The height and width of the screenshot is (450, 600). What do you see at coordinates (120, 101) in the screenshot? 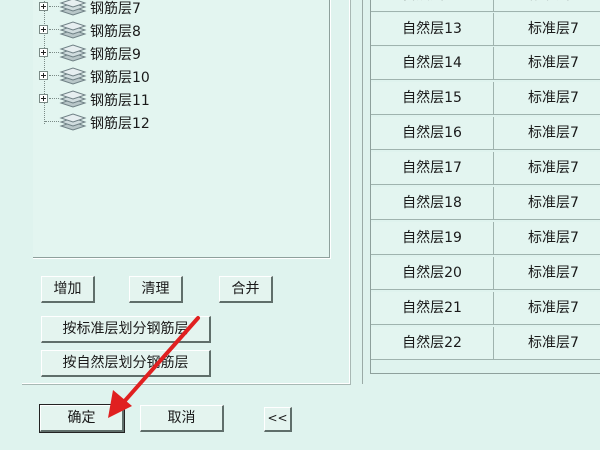
I see `tree-item-label: 钢筋层11` at bounding box center [120, 101].